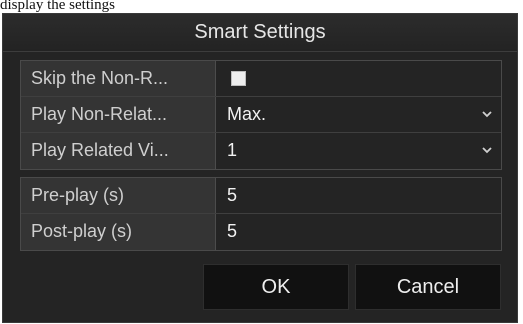 This screenshot has width=523, height=324. Describe the element at coordinates (247, 114) in the screenshot. I see `selected-value: Max.` at that location.